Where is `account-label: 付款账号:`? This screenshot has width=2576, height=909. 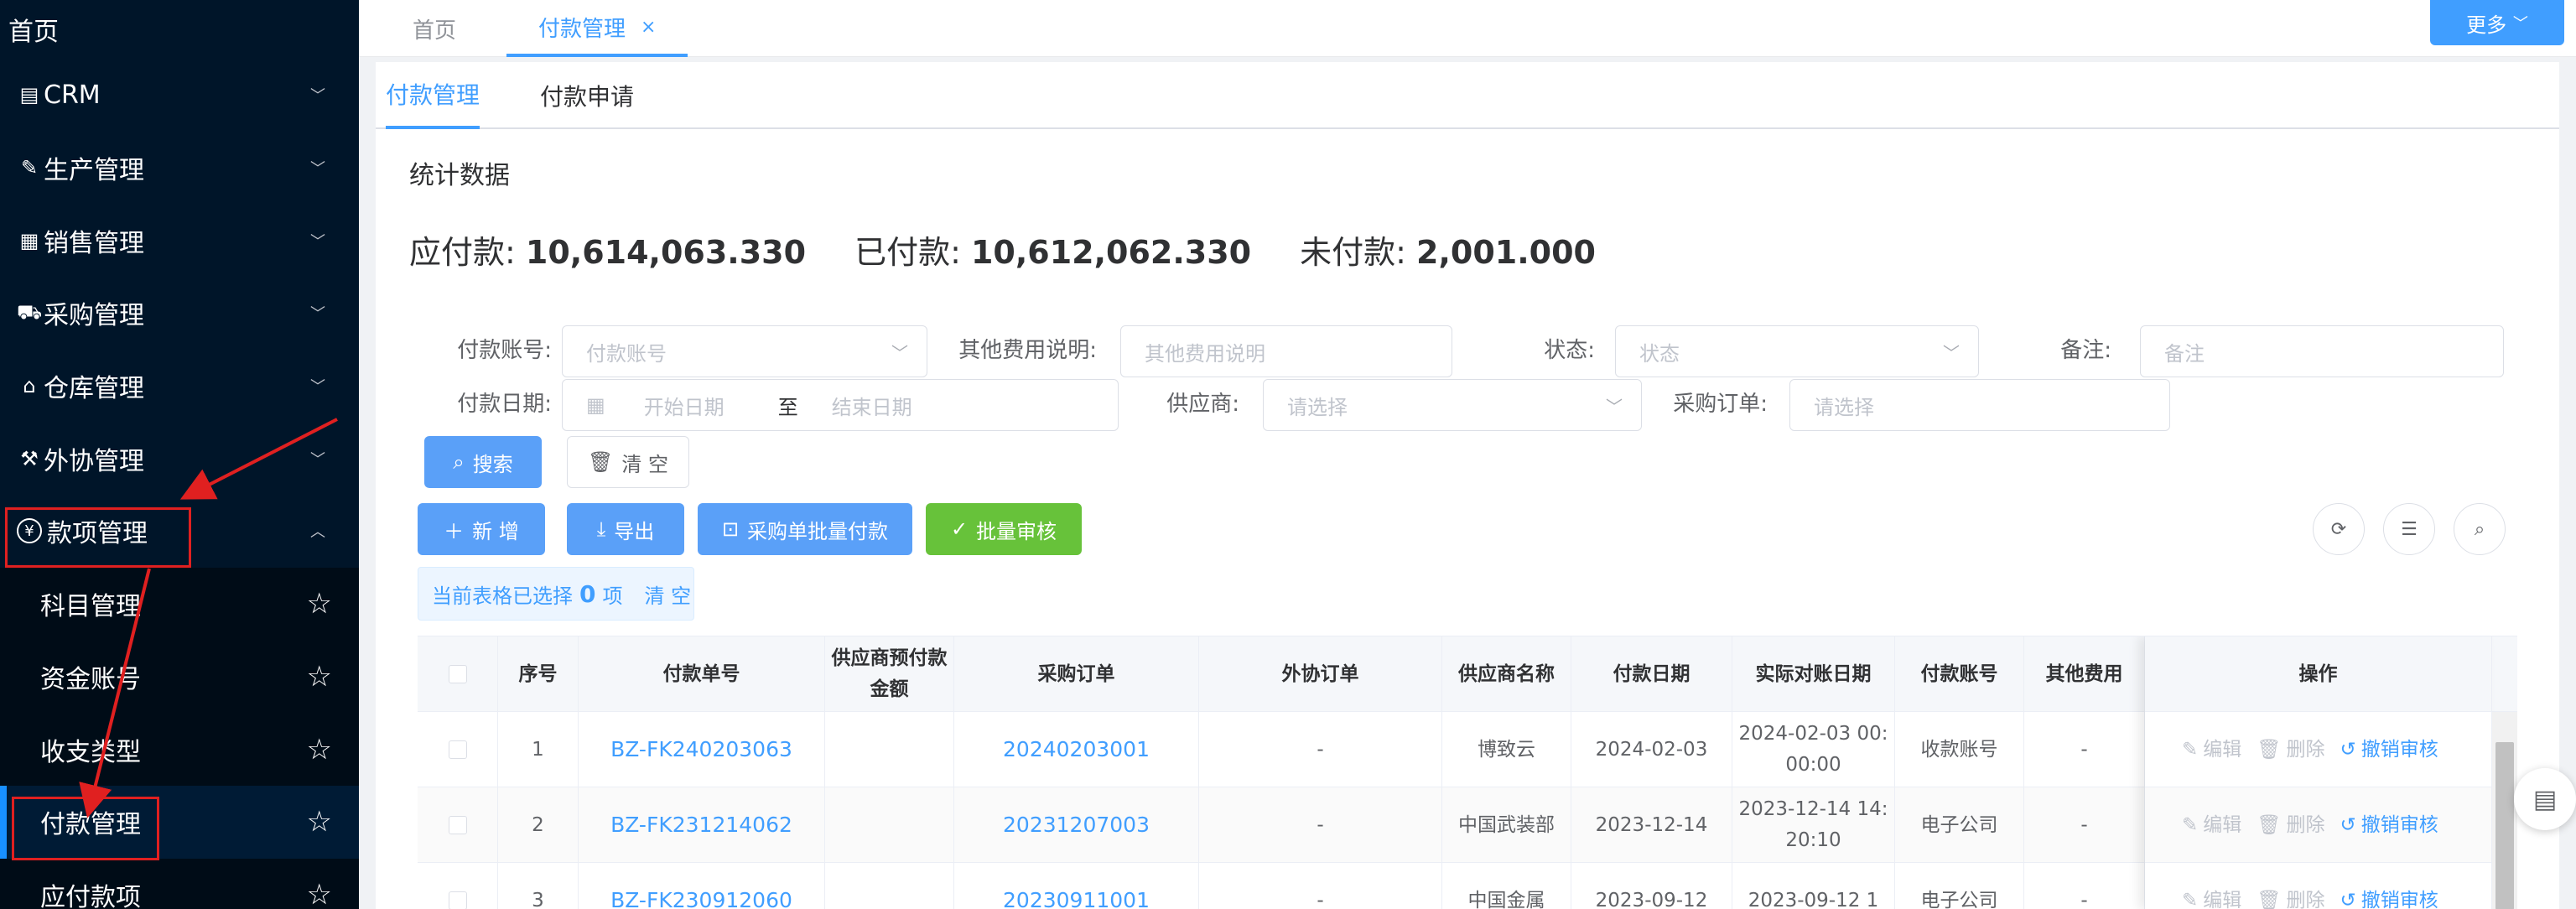
account-label: 付款账号: is located at coordinates (504, 350).